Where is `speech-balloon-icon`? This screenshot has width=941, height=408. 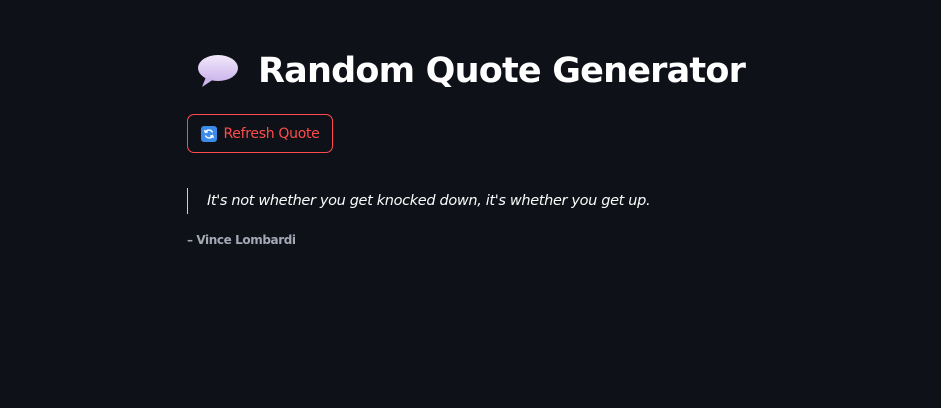 speech-balloon-icon is located at coordinates (218, 71).